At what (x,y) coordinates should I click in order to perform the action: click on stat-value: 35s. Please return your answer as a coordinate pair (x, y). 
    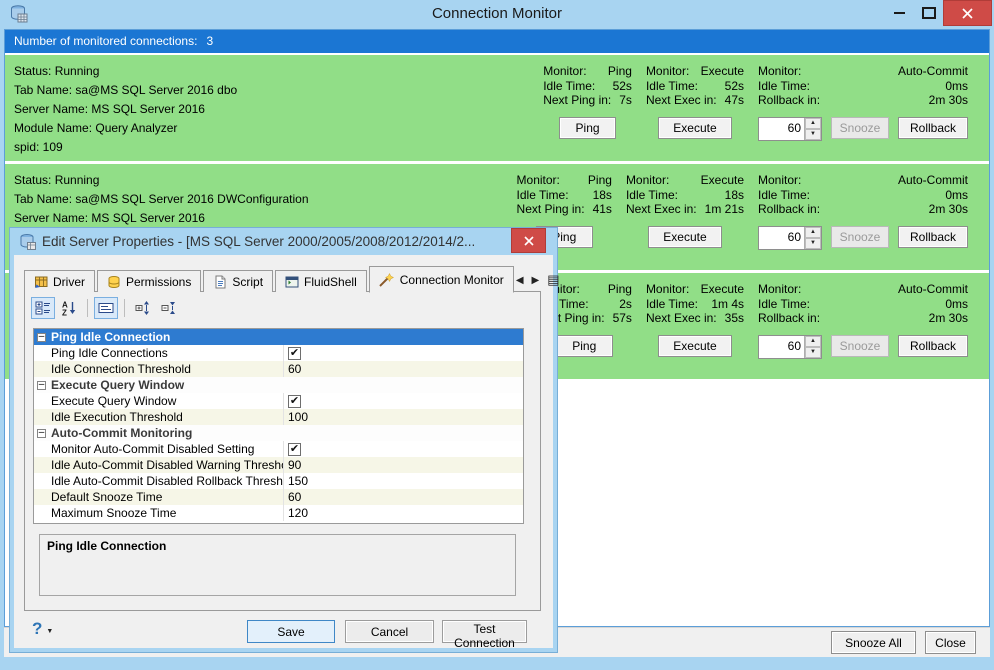
    Looking at the image, I should click on (734, 318).